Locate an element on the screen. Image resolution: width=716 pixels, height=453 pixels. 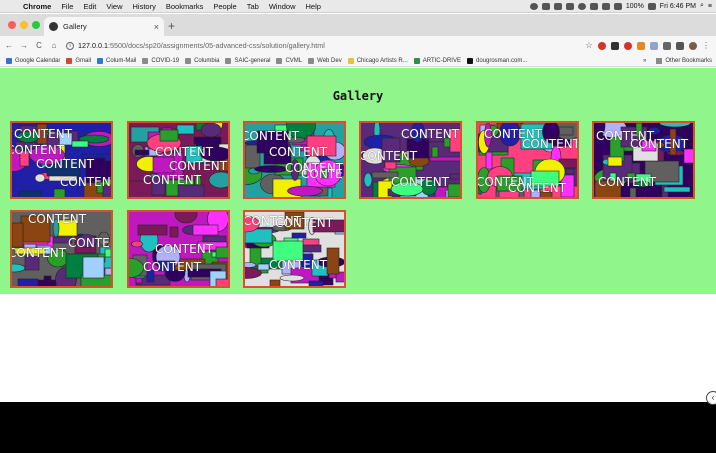
tab-title: Gallery is located at coordinates (75, 26).